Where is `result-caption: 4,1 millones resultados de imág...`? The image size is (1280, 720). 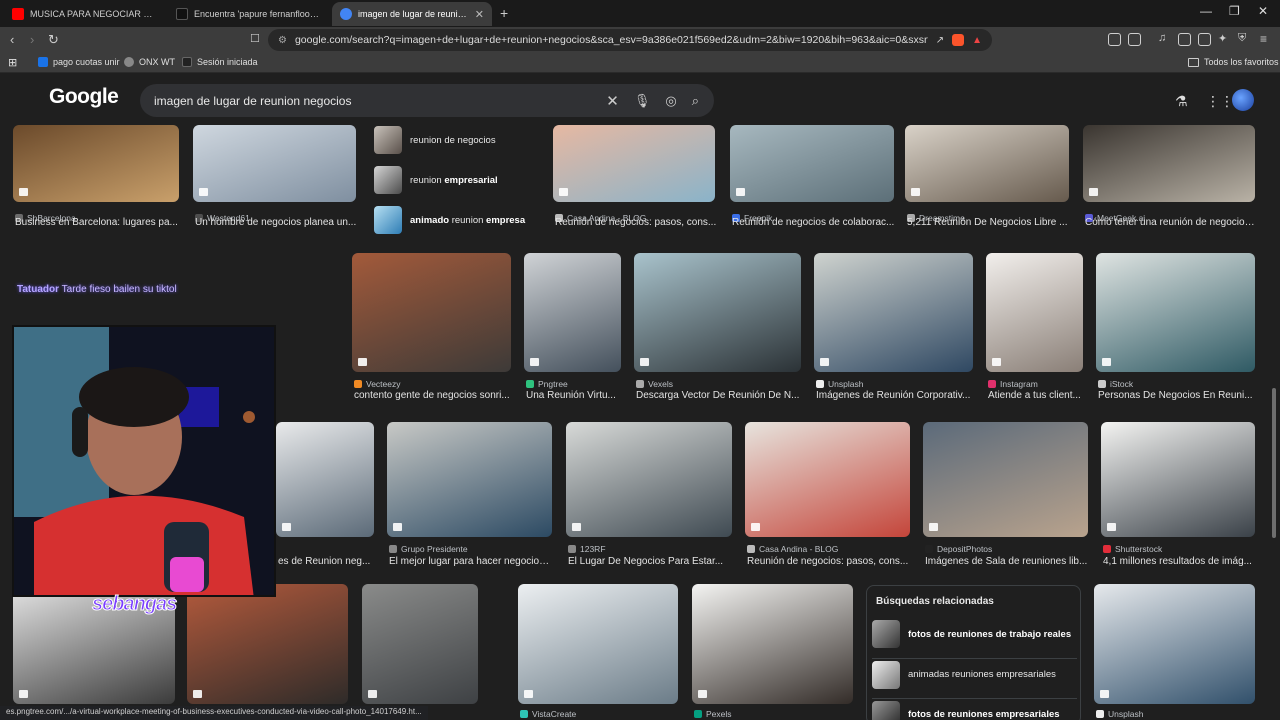 result-caption: 4,1 millones resultados de imág... is located at coordinates (1180, 561).